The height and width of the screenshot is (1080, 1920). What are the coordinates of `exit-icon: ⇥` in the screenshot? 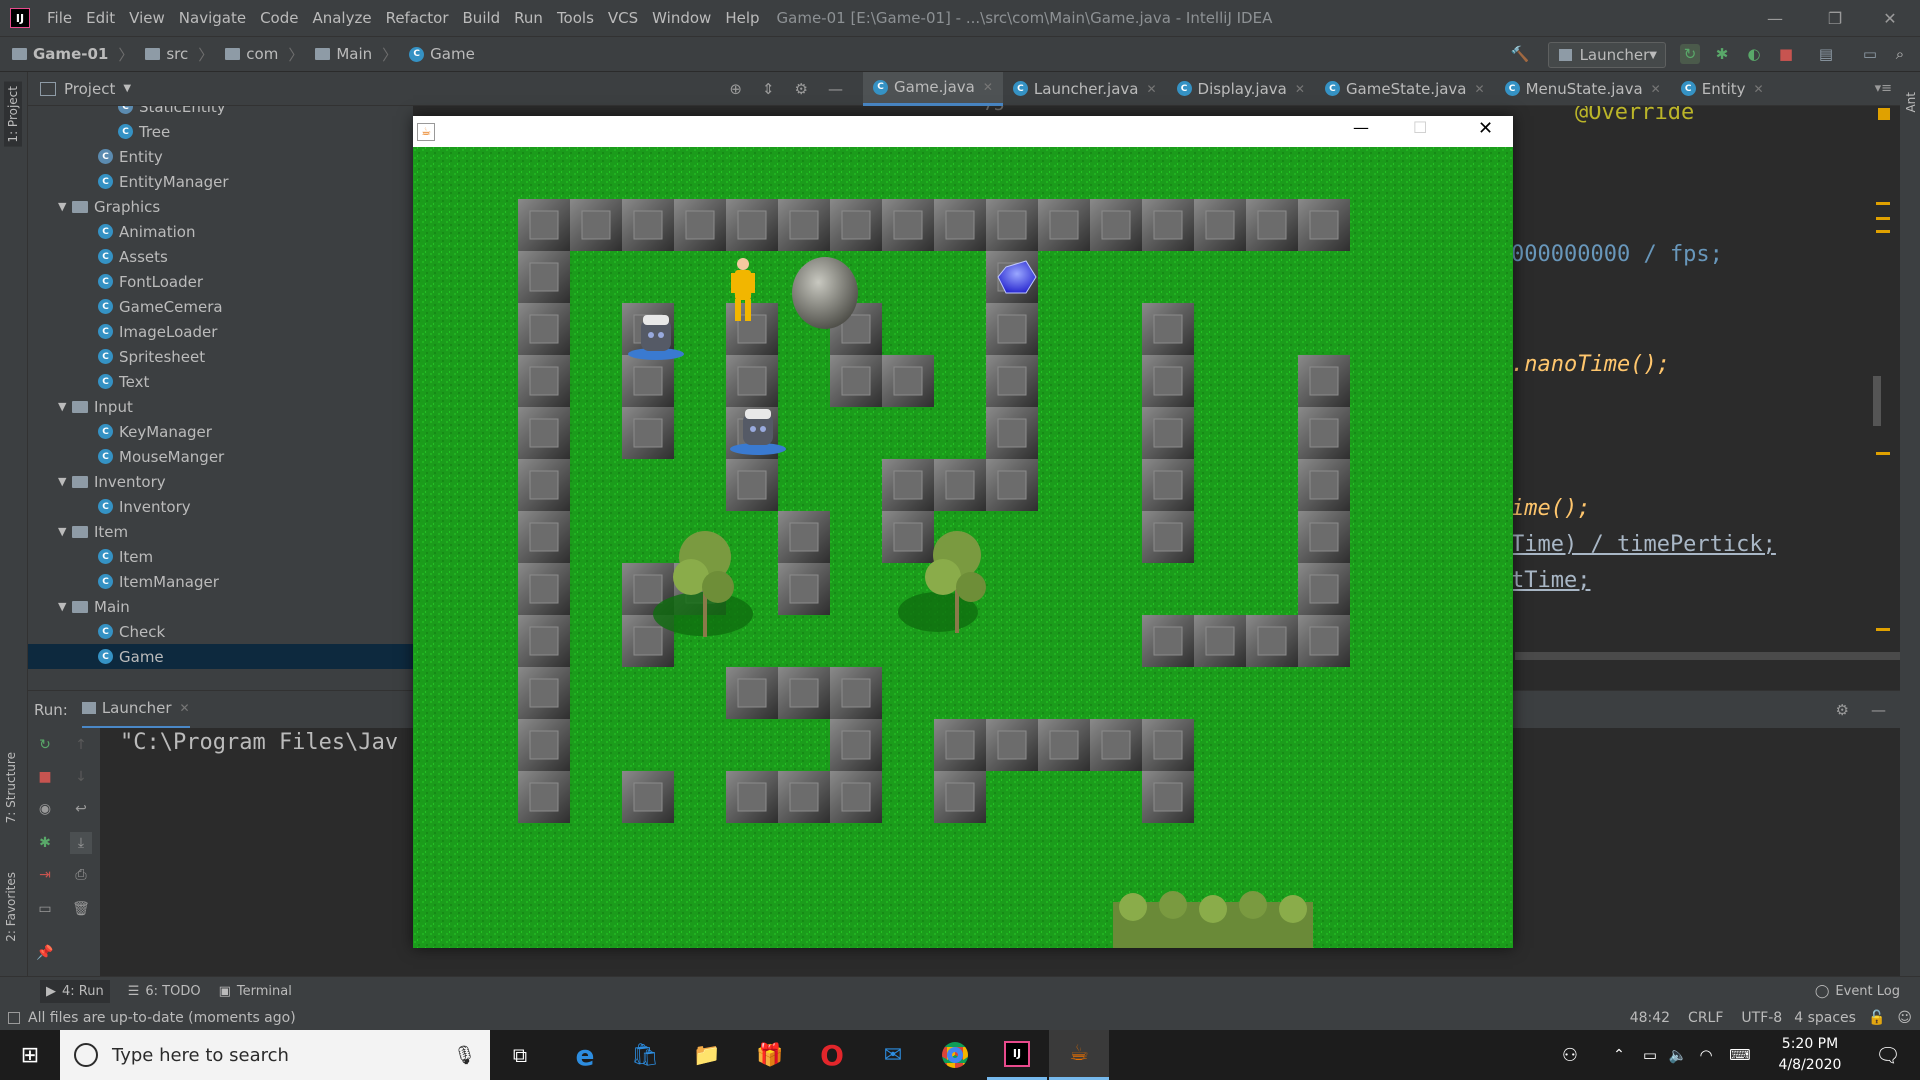 It's located at (45, 875).